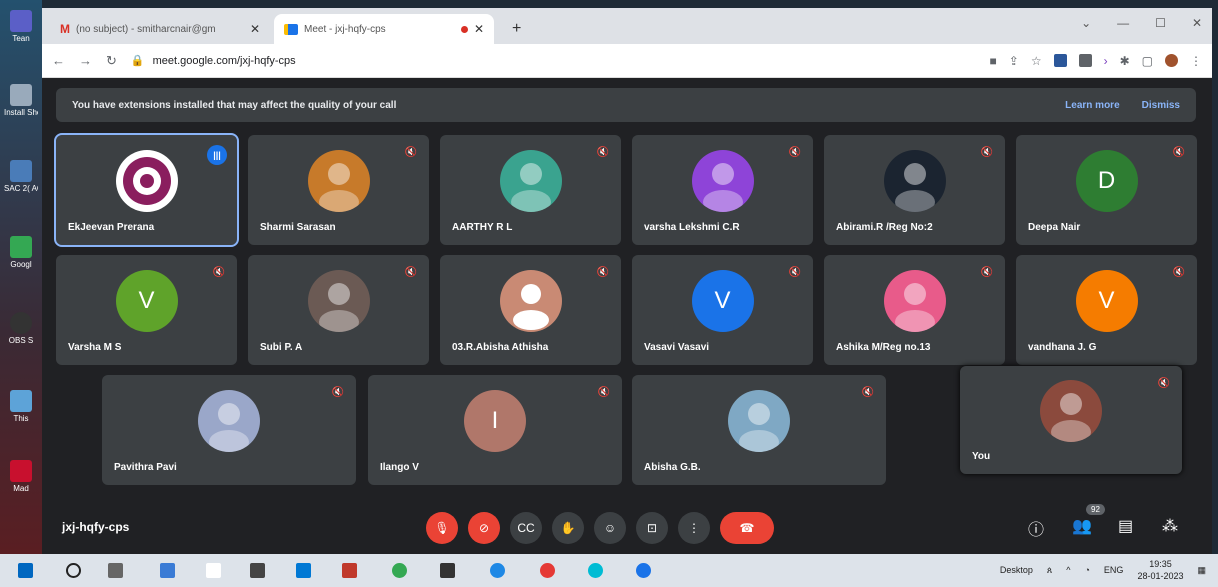 Image resolution: width=1218 pixels, height=587 pixels. What do you see at coordinates (1171, 60) in the screenshot?
I see `profile-avatar` at bounding box center [1171, 60].